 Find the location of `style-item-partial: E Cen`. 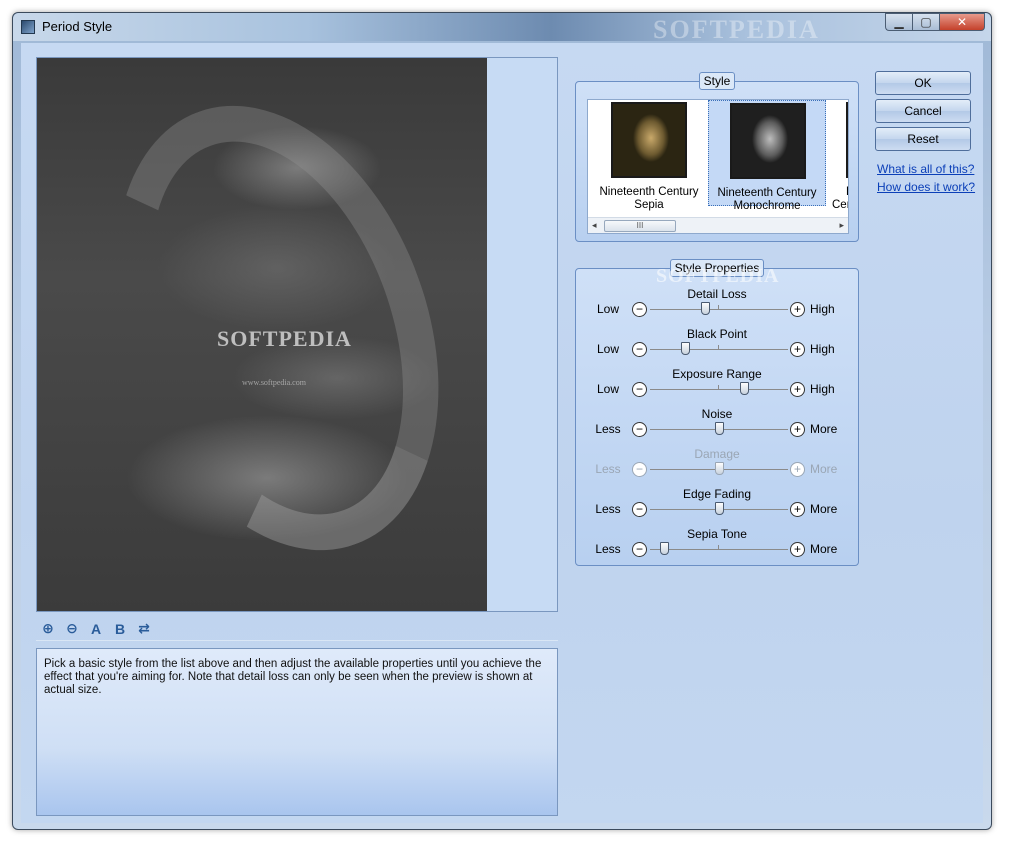

style-item-partial: E Cen is located at coordinates (838, 155).